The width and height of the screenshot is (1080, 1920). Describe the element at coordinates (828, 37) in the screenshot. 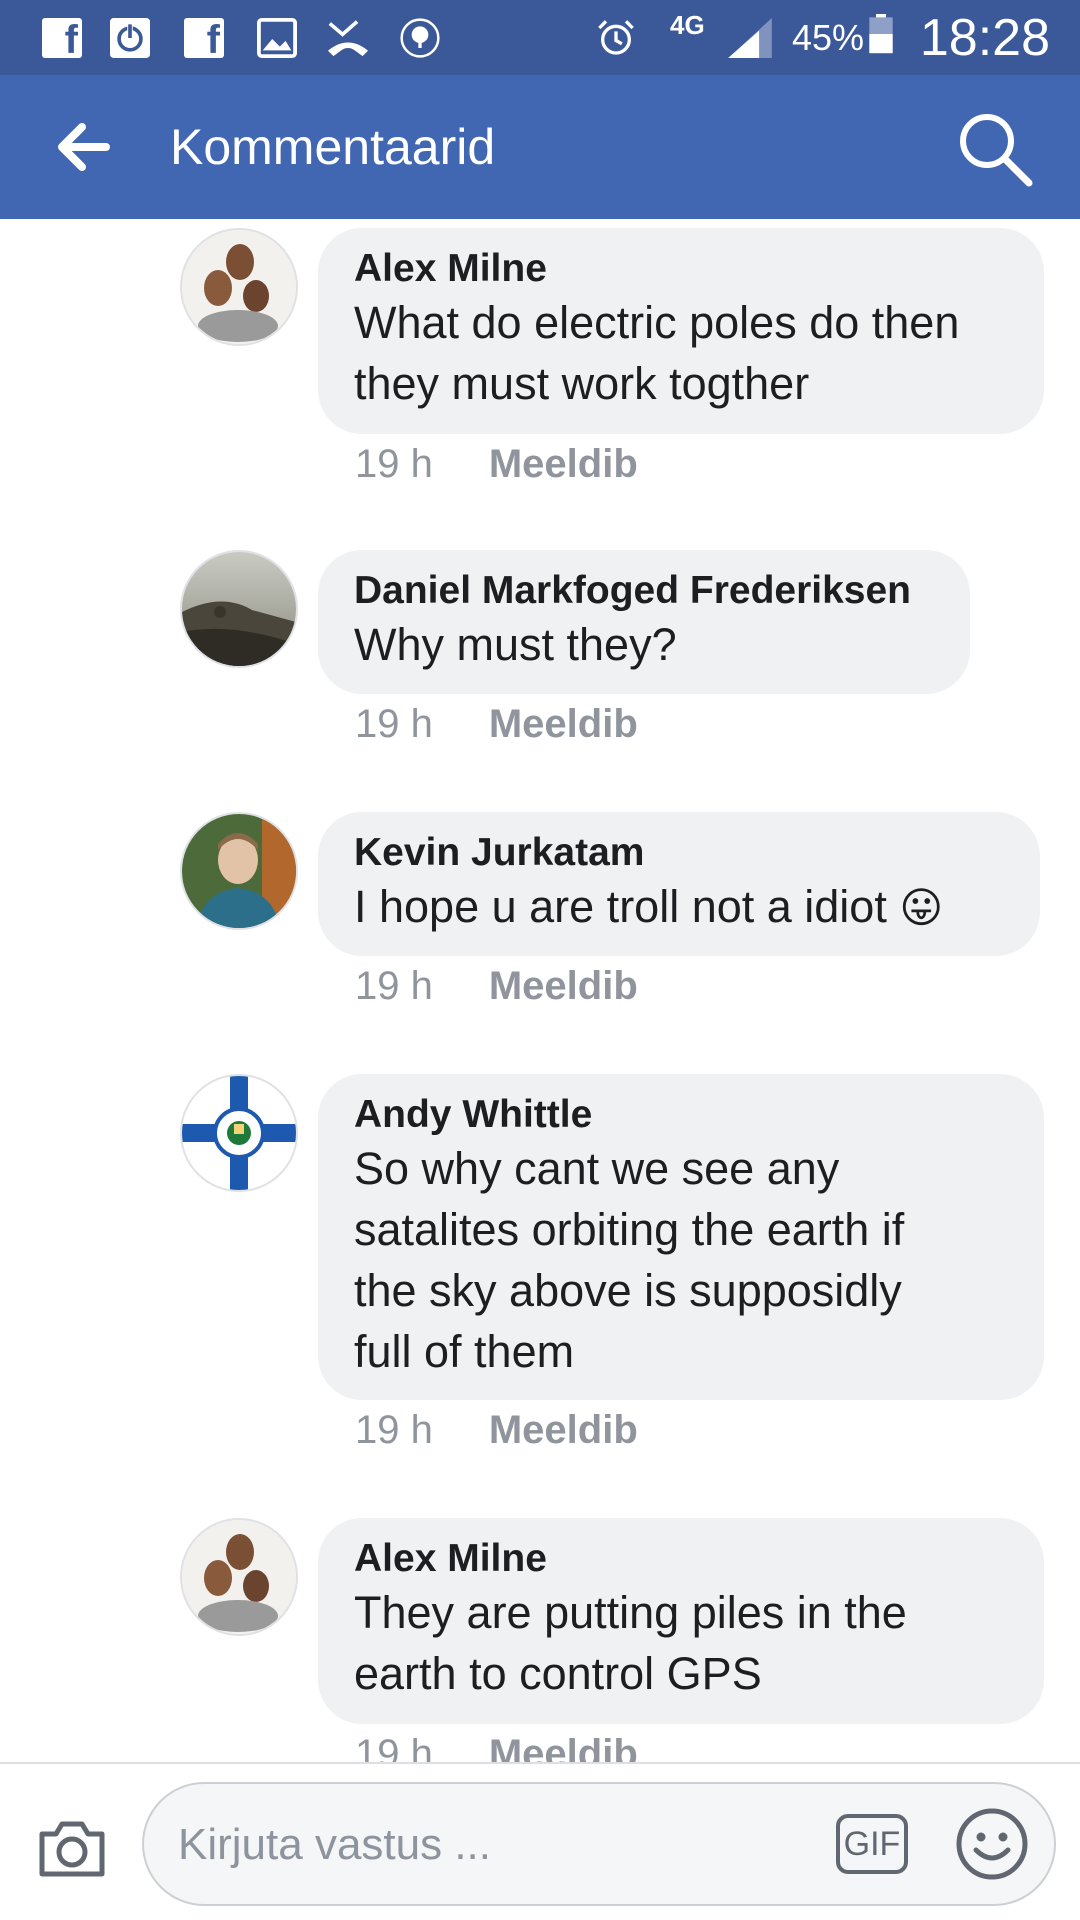

I see `battery-percent: 45%` at that location.